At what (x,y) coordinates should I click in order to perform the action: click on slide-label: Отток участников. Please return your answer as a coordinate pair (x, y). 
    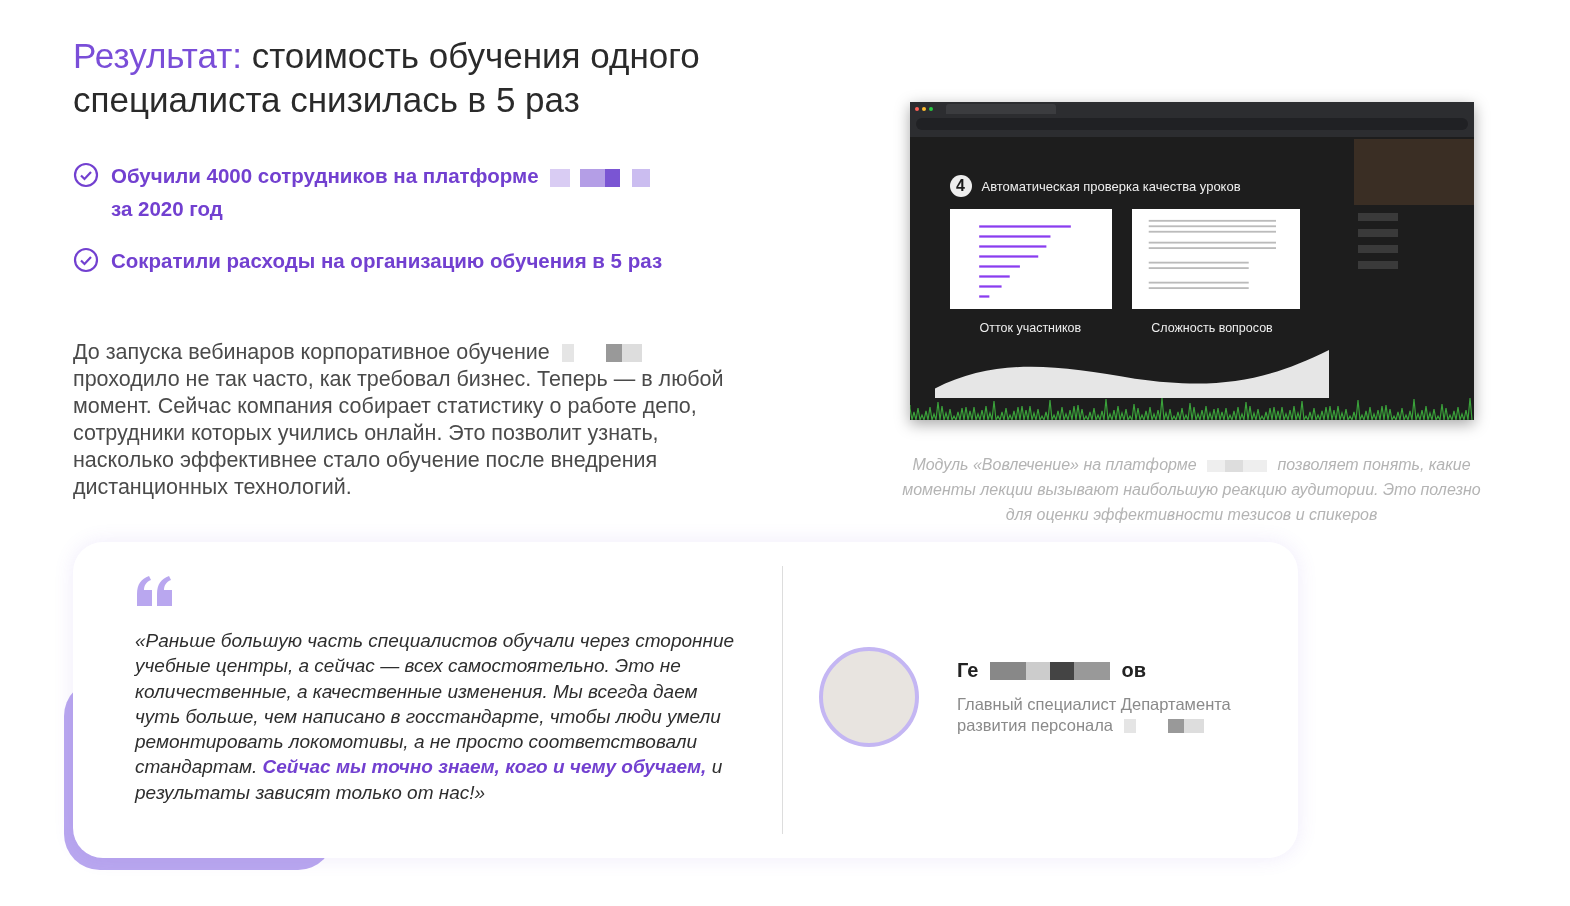
    Looking at the image, I should click on (1030, 328).